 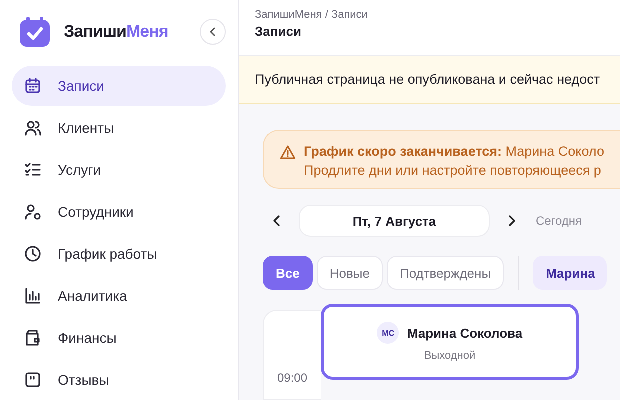 I want to click on sidebar-item: Финансы, so click(x=119, y=338).